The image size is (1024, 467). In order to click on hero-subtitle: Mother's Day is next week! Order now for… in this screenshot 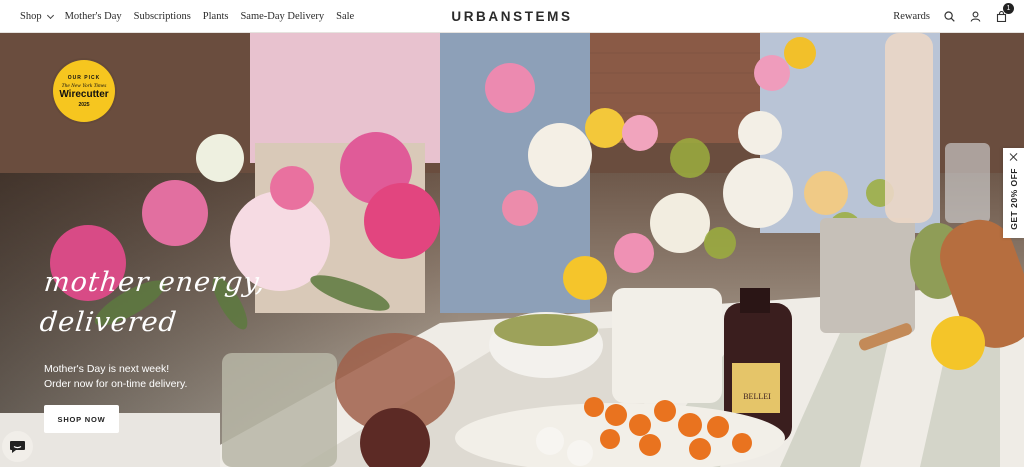, I will do `click(115, 377)`.